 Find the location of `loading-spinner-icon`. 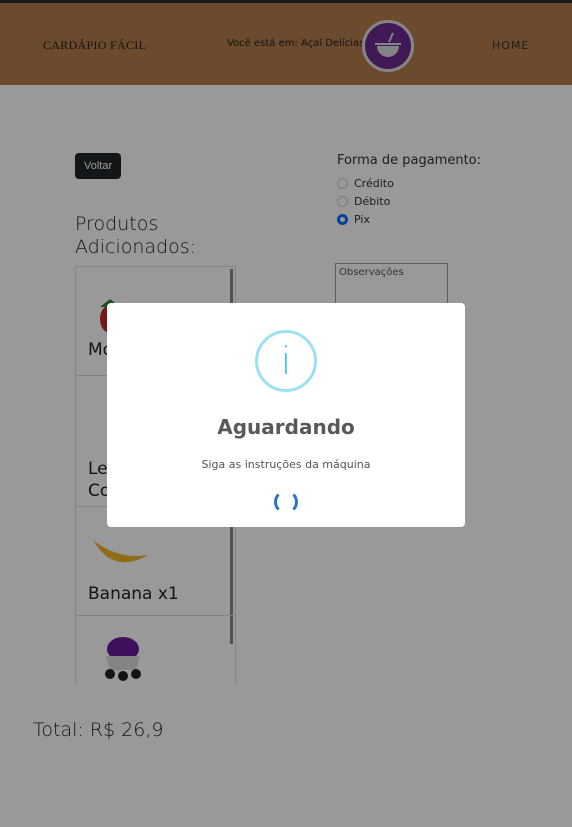

loading-spinner-icon is located at coordinates (286, 502).